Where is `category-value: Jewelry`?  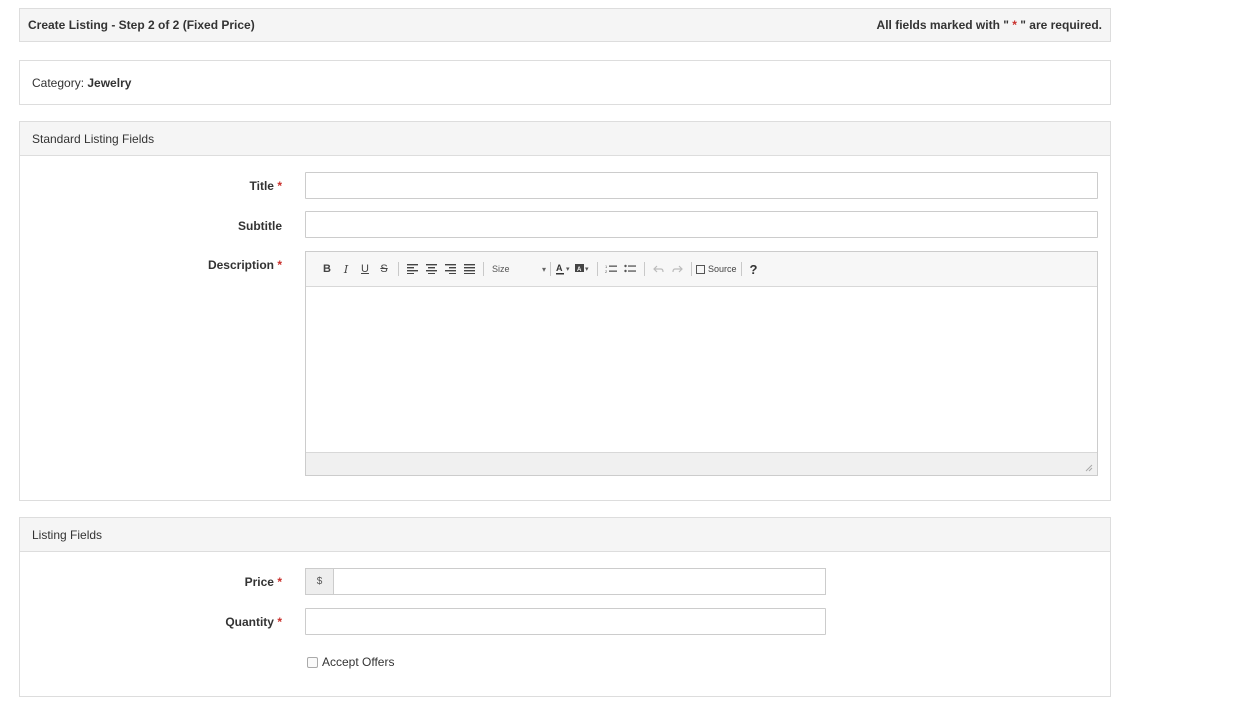
category-value: Jewelry is located at coordinates (109, 82).